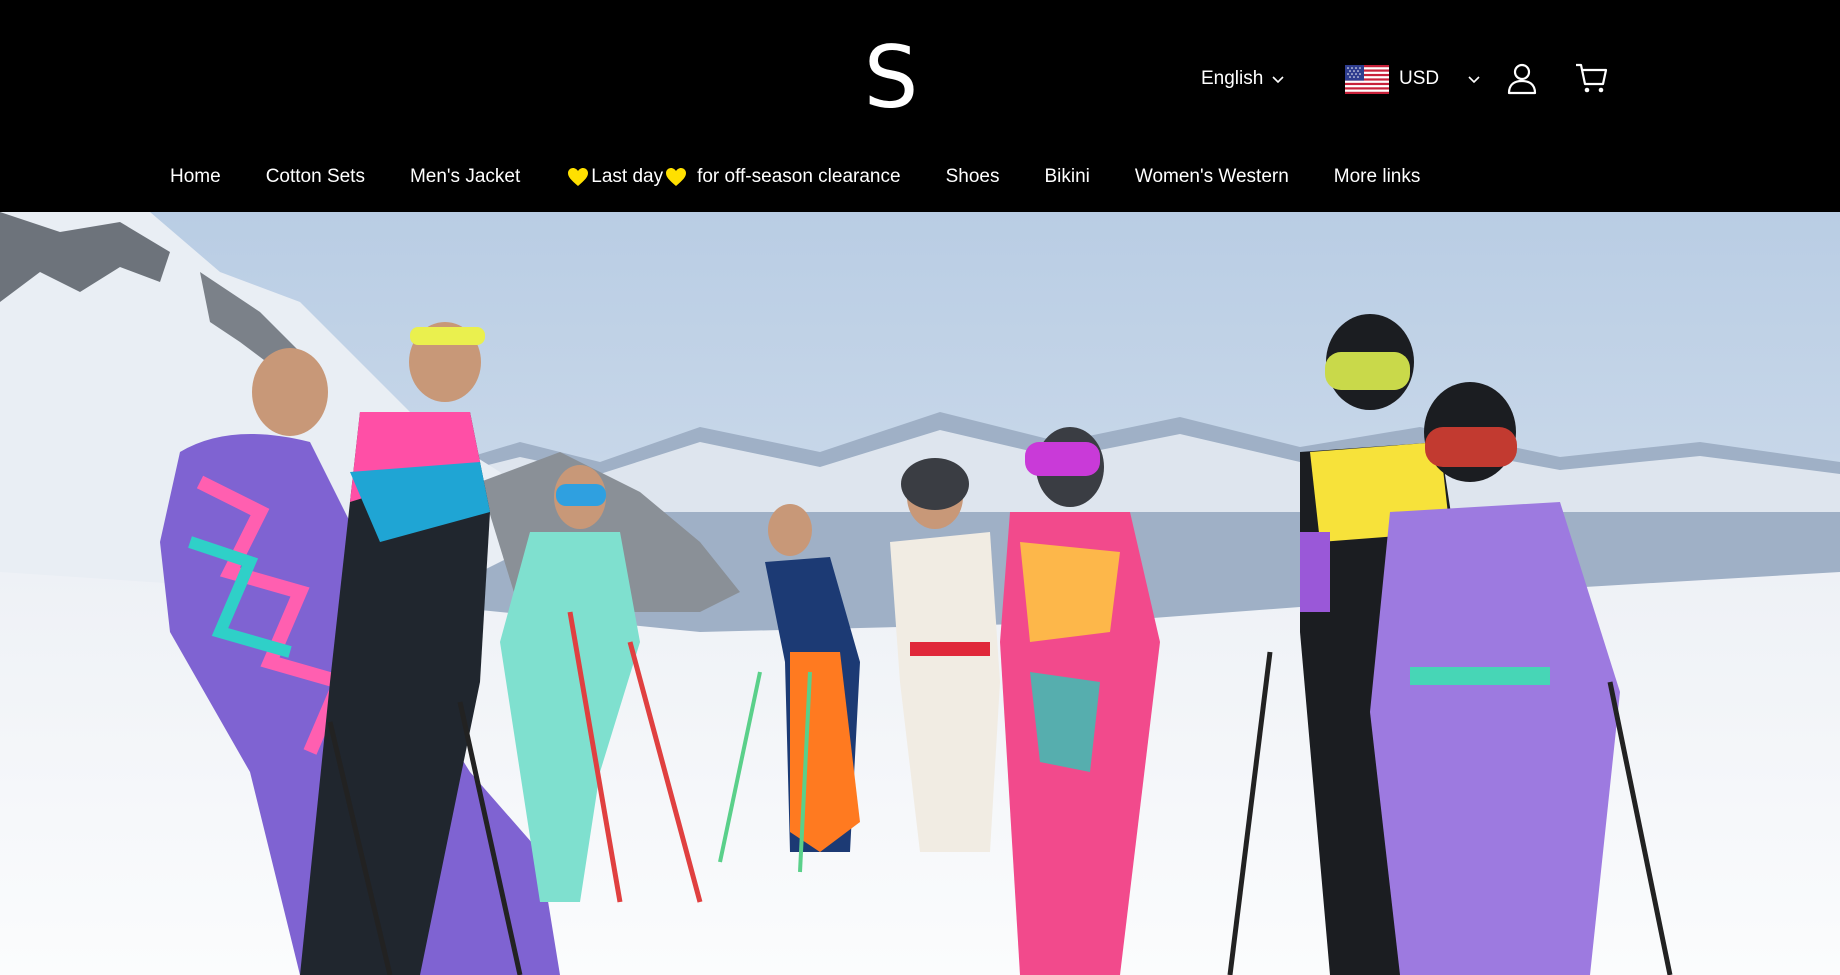 The image size is (1840, 975). I want to click on user-icon, so click(1522, 79).